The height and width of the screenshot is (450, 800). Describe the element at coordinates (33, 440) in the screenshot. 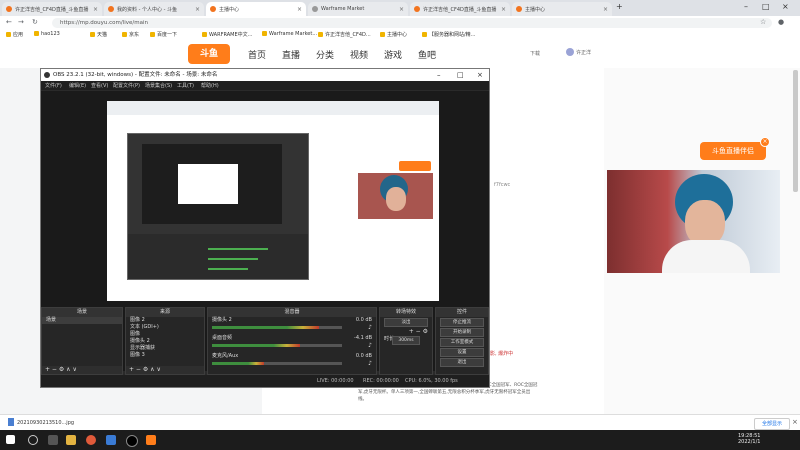

I see `search-icon` at that location.